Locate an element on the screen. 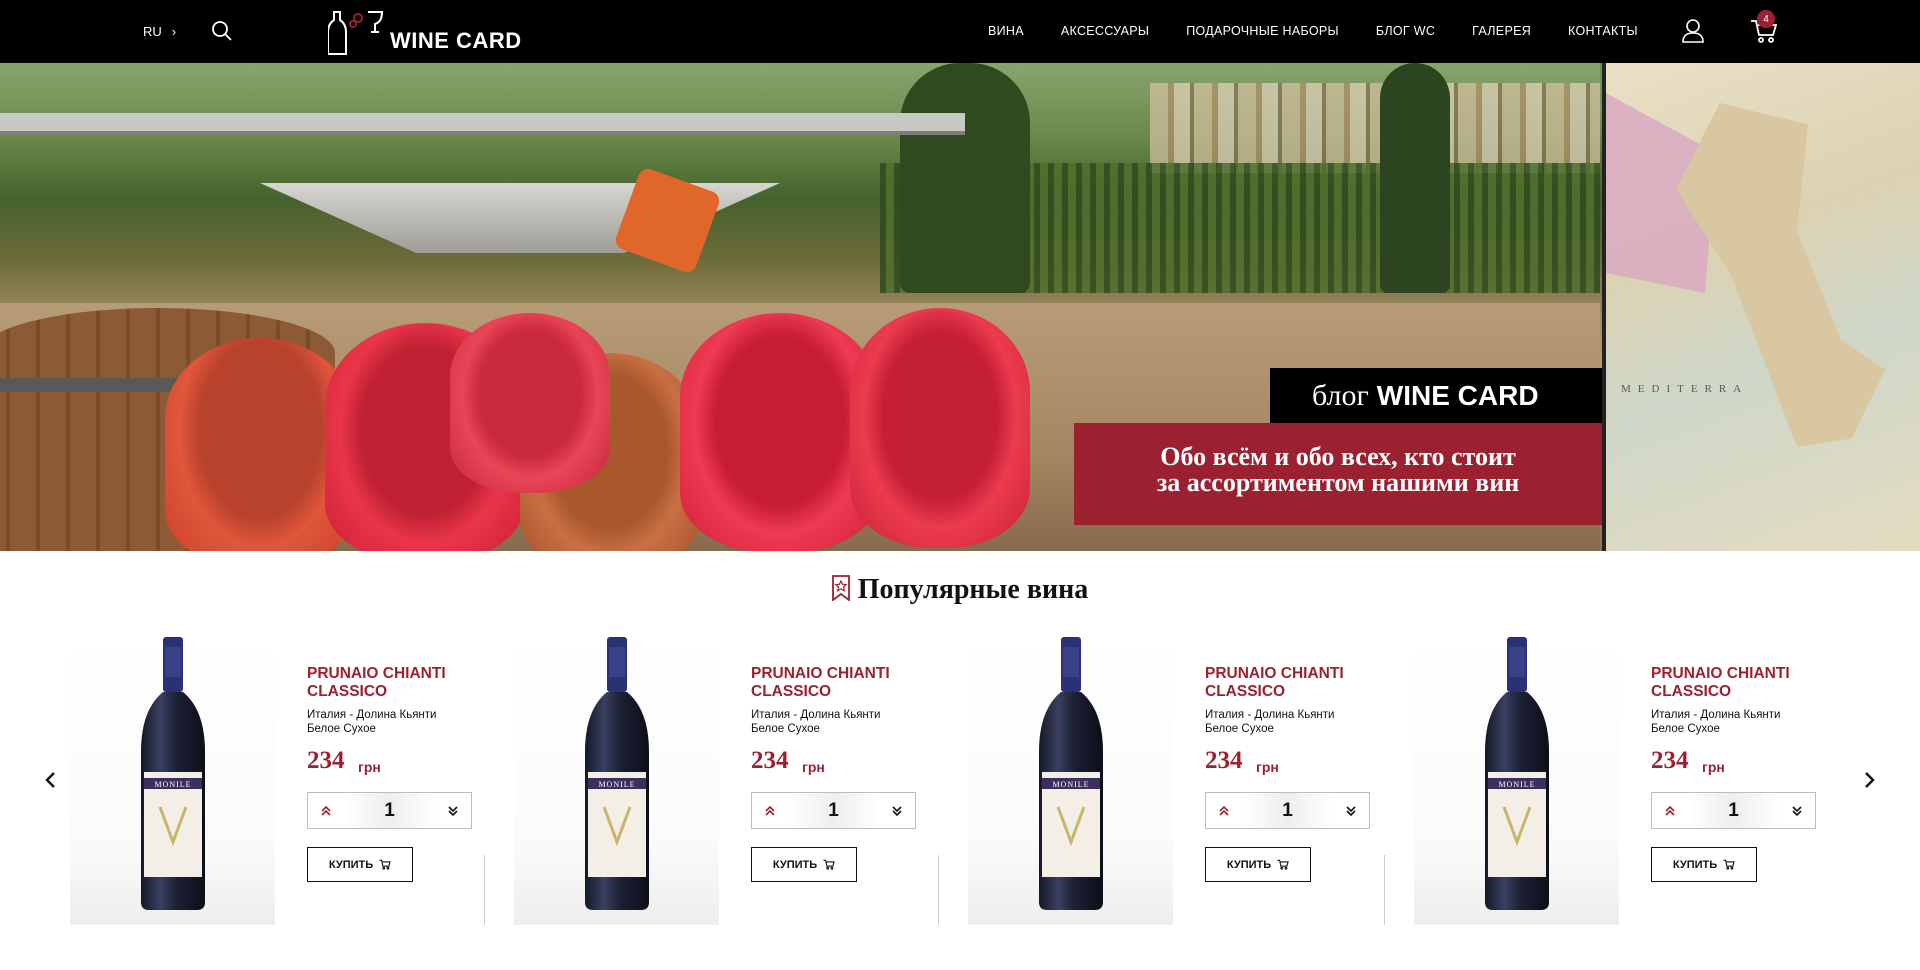 The height and width of the screenshot is (970, 1920). nav-item-contacts: КОНТАКТЫ is located at coordinates (1603, 31).